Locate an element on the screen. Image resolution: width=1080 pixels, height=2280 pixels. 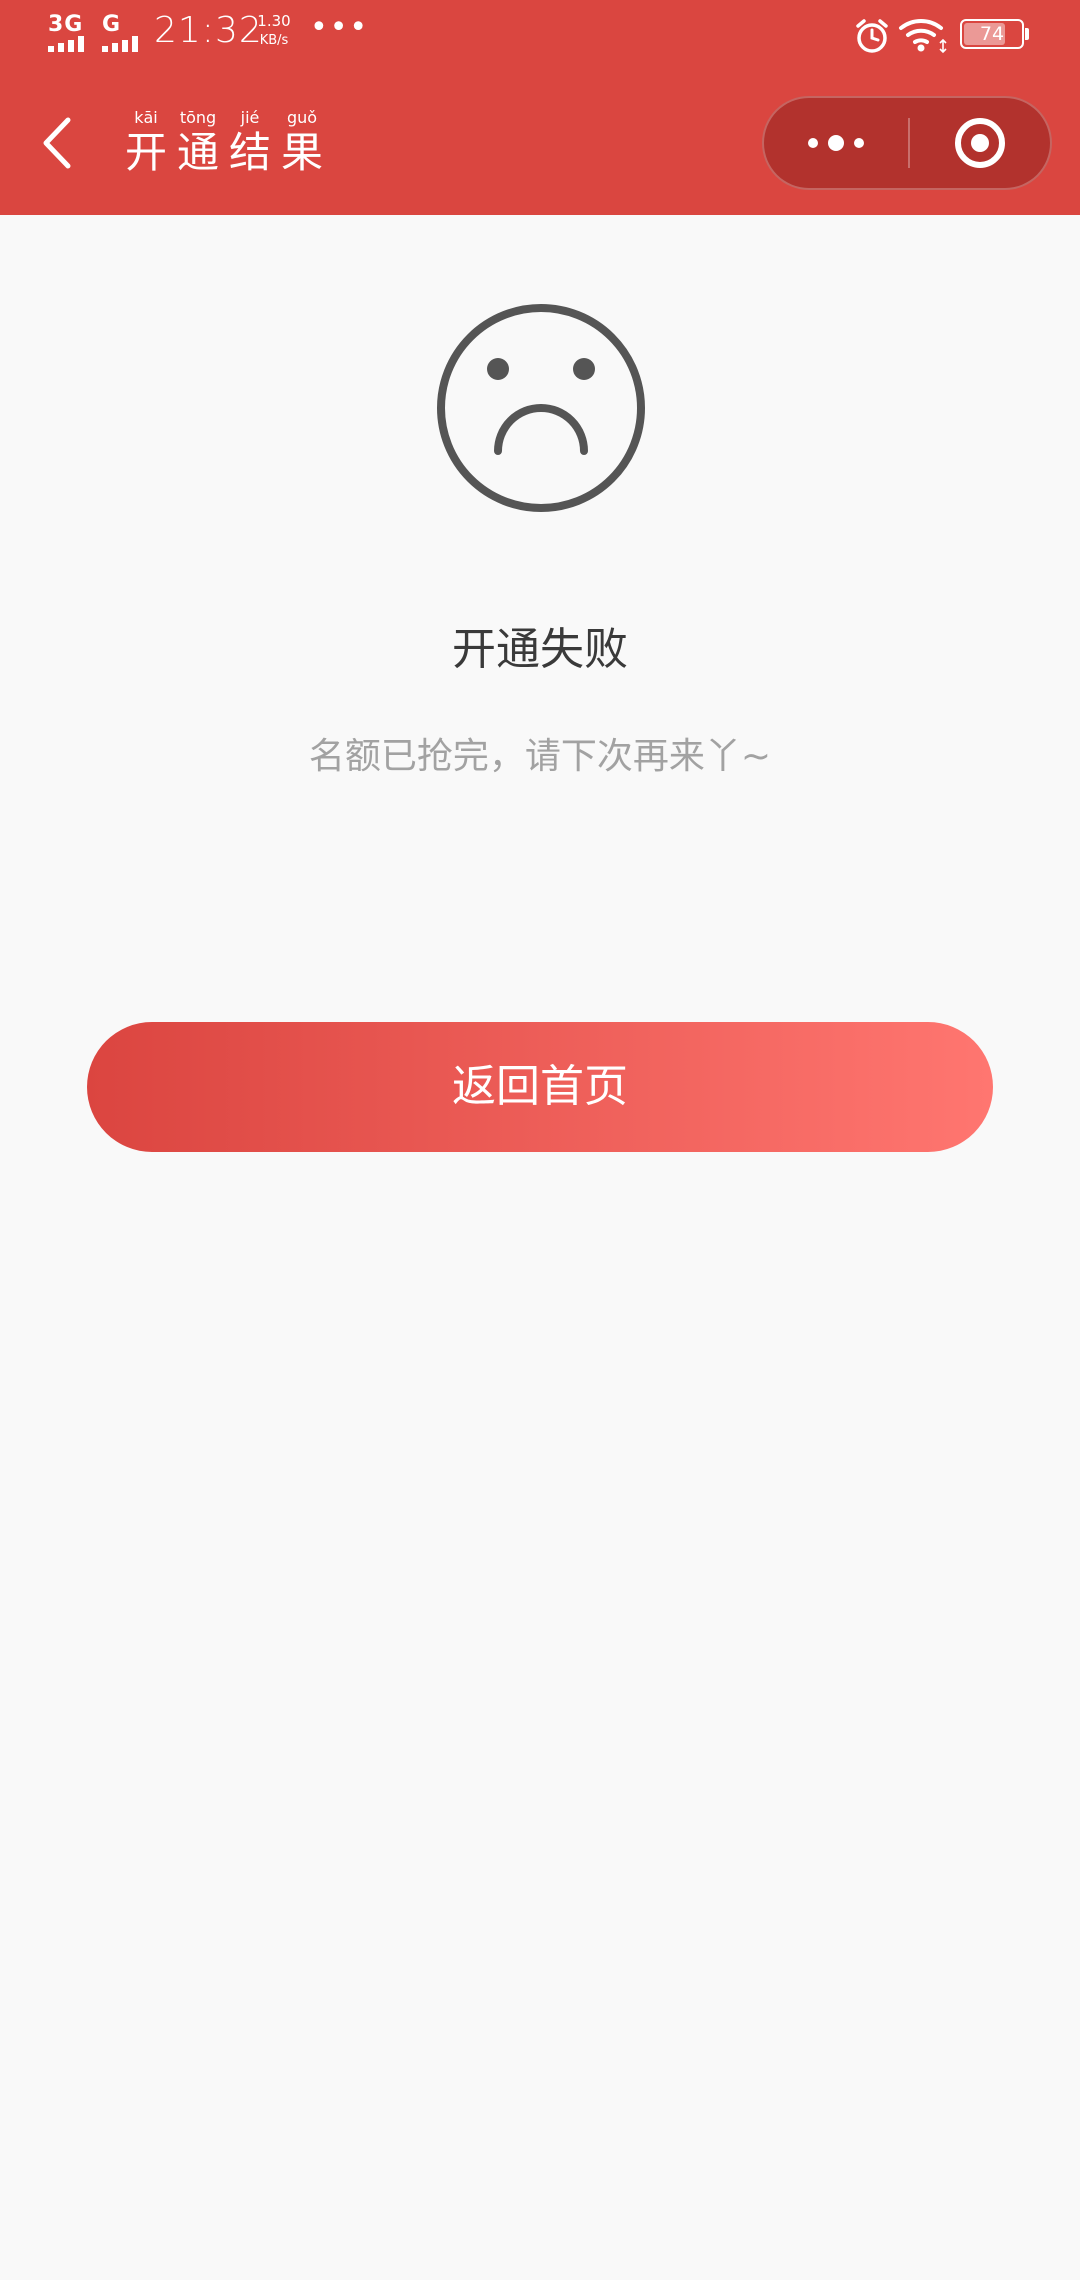
battery-icon: 74 is located at coordinates (992, 34).